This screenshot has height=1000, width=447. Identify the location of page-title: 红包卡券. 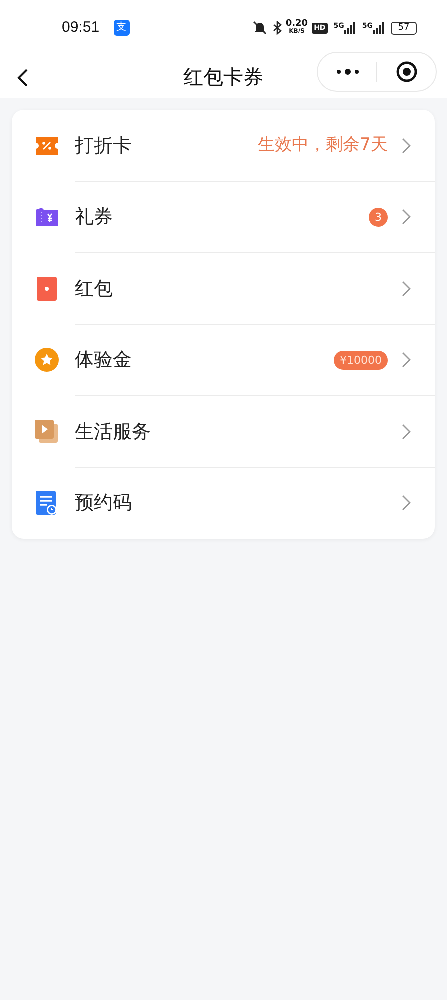
(224, 77).